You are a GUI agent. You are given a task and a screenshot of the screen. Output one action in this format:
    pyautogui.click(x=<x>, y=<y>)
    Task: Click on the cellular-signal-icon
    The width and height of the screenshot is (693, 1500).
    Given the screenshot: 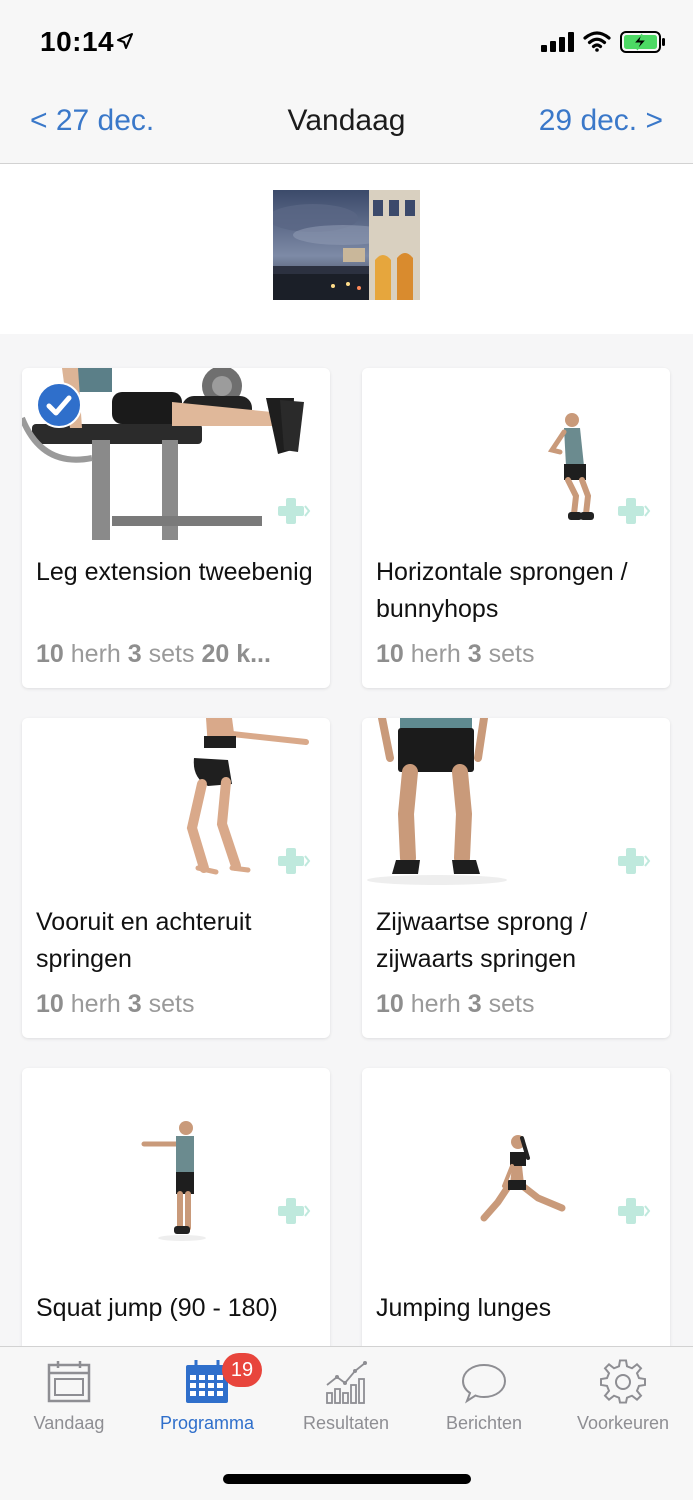 What is the action you would take?
    pyautogui.click(x=557, y=42)
    